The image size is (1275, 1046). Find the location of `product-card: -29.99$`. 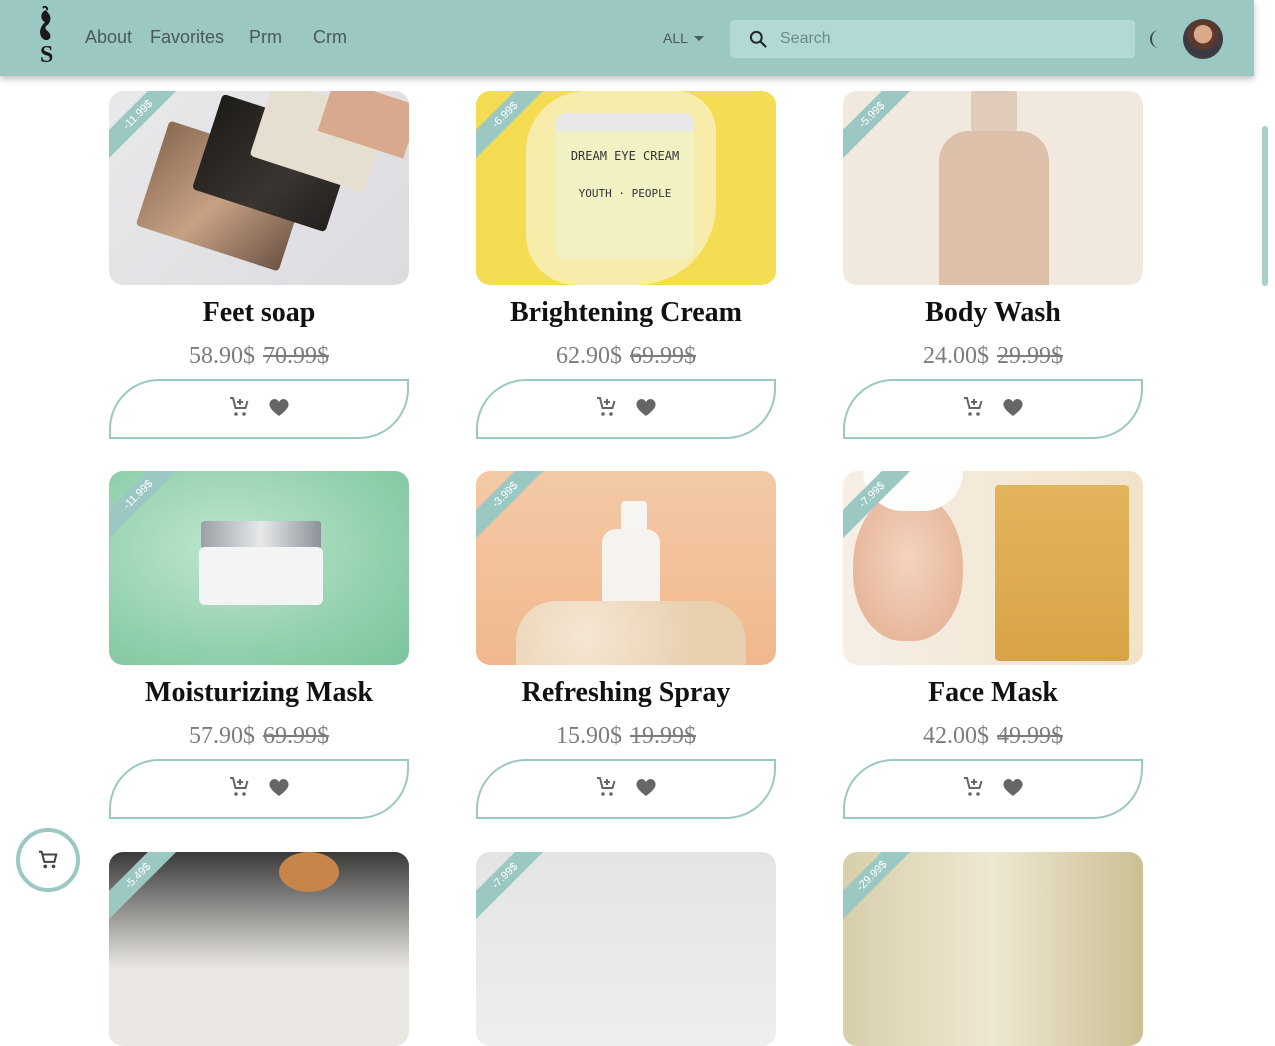

product-card: -29.99$ is located at coordinates (993, 949).